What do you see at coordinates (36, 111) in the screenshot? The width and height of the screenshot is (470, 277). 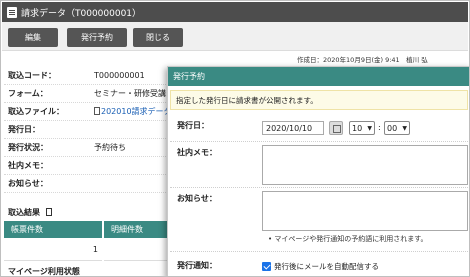 I see `import-file-label: 取込ファイル：` at bounding box center [36, 111].